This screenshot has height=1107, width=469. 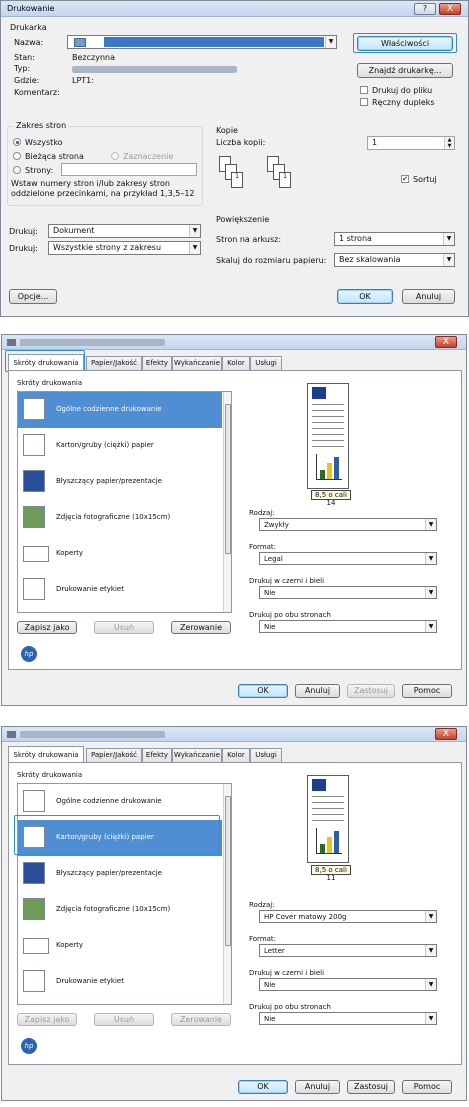 I want to click on help-title-button: ?, so click(x=425, y=9).